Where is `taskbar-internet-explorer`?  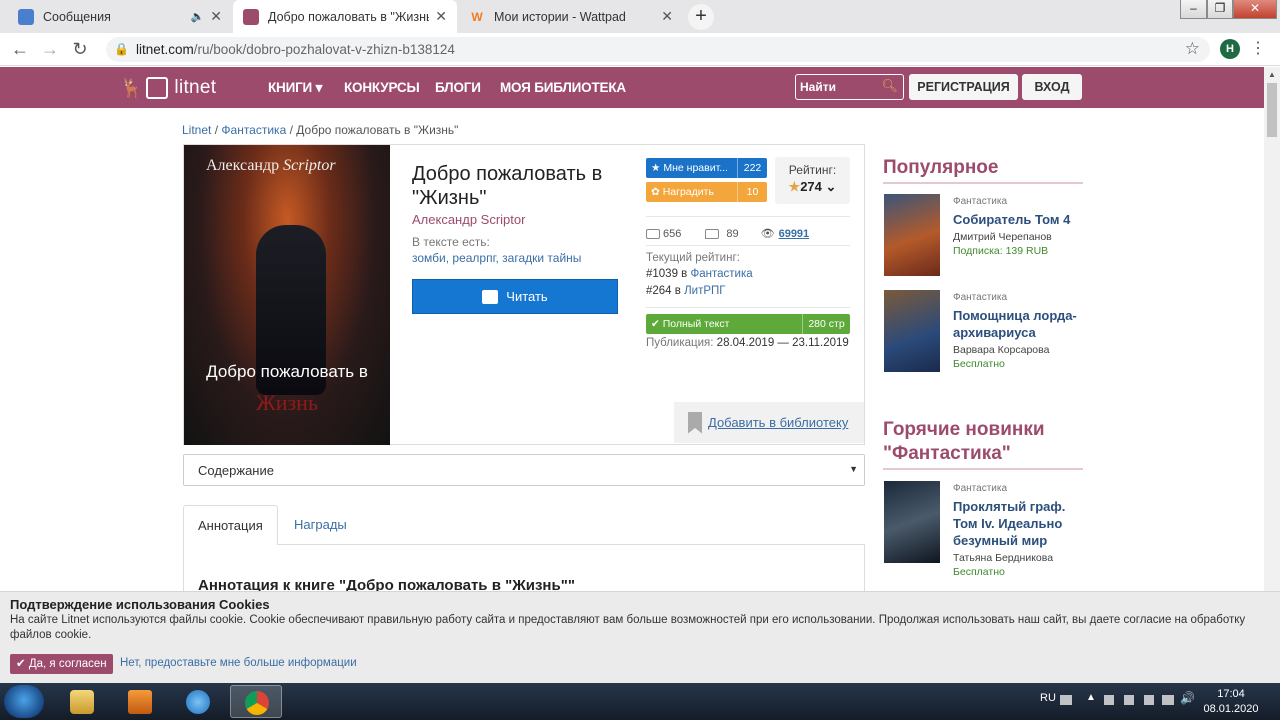 taskbar-internet-explorer is located at coordinates (198, 701).